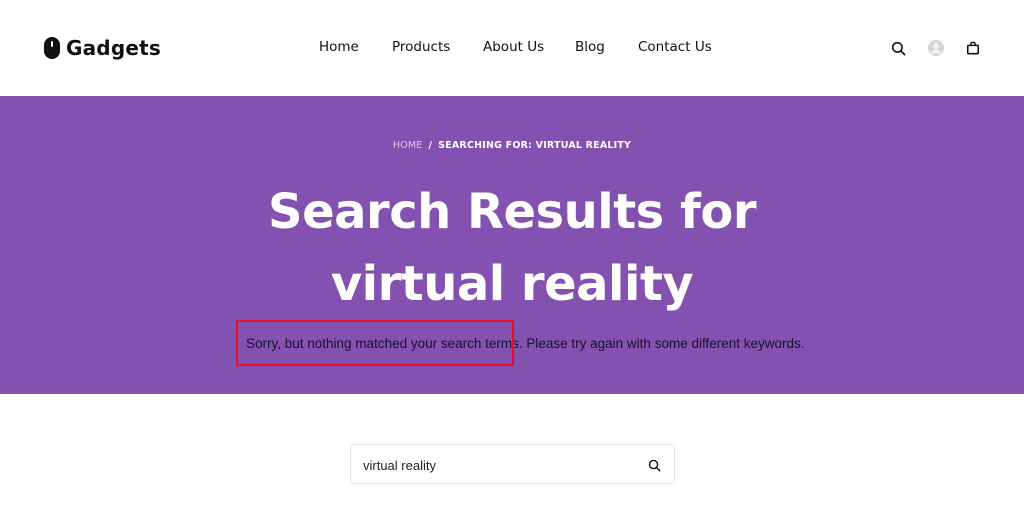  Describe the element at coordinates (675, 47) in the screenshot. I see `nav-contact-us: Contact Us` at that location.